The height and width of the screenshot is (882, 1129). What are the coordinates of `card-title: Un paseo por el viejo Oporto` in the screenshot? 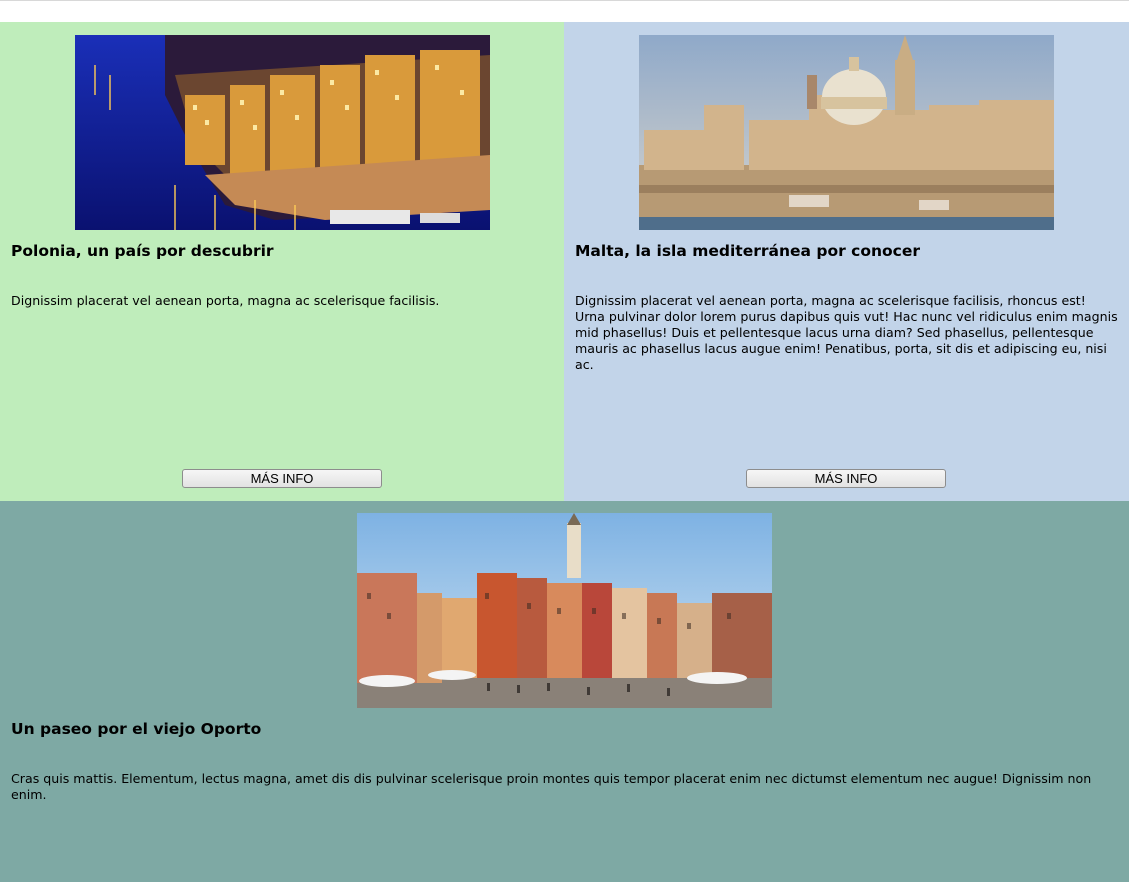 It's located at (136, 729).